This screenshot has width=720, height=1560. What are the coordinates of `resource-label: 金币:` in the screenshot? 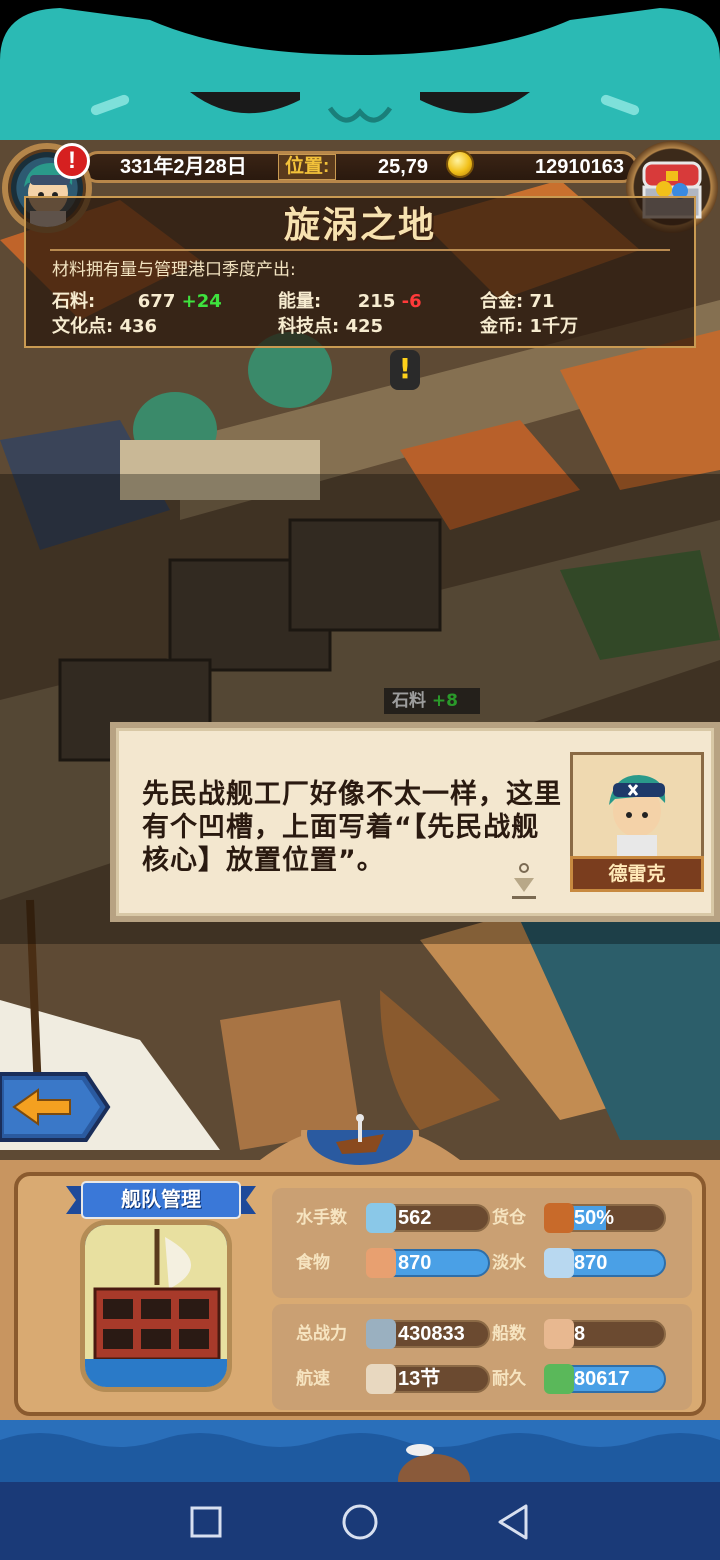 It's located at (502, 326).